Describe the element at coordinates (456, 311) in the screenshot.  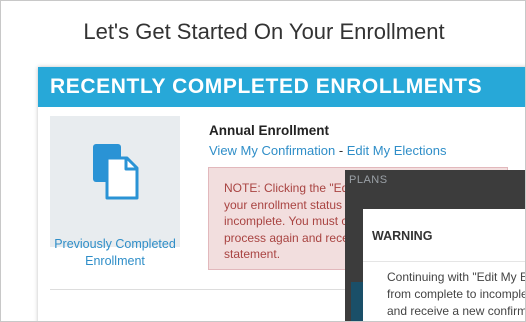
I see `modal-body-line: and receive a new confirm` at that location.